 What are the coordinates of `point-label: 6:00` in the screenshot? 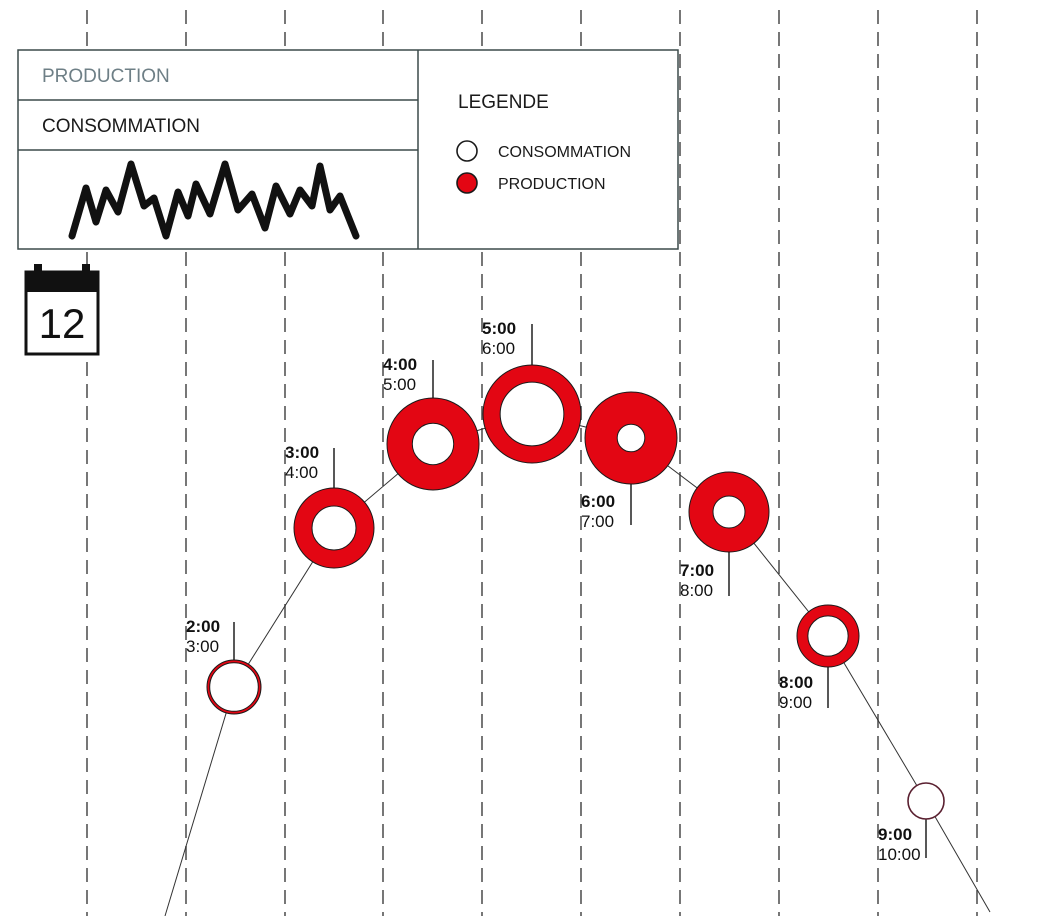 It's located at (498, 348).